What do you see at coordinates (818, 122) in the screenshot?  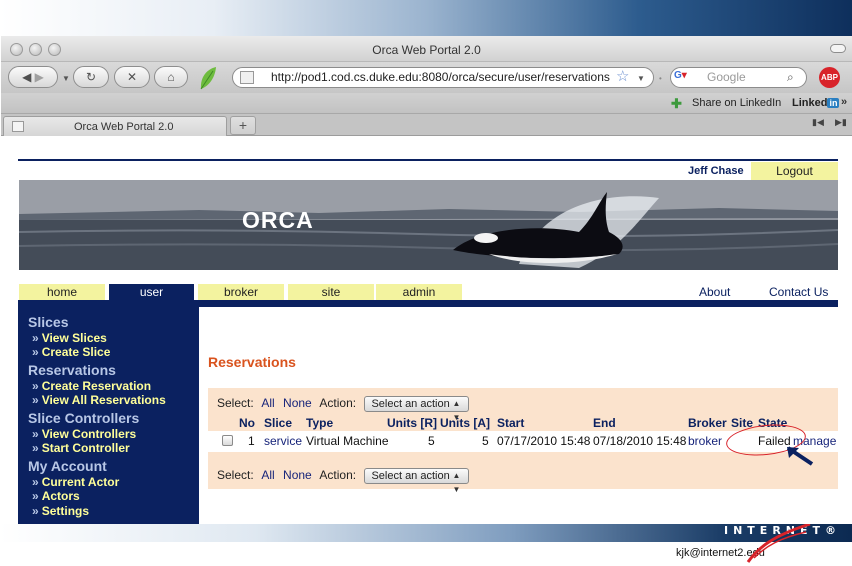 I see `tab-scroll-left-icon: ▮◀` at bounding box center [818, 122].